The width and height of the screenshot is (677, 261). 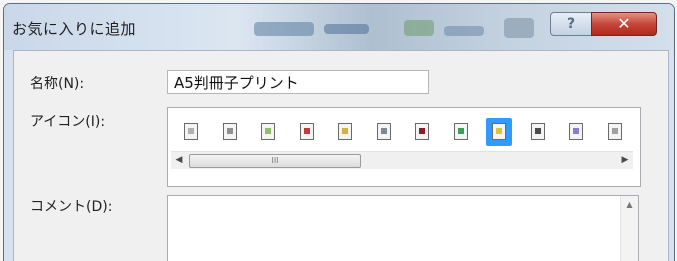 What do you see at coordinates (625, 160) in the screenshot?
I see `scroll-right-icon: ▶` at bounding box center [625, 160].